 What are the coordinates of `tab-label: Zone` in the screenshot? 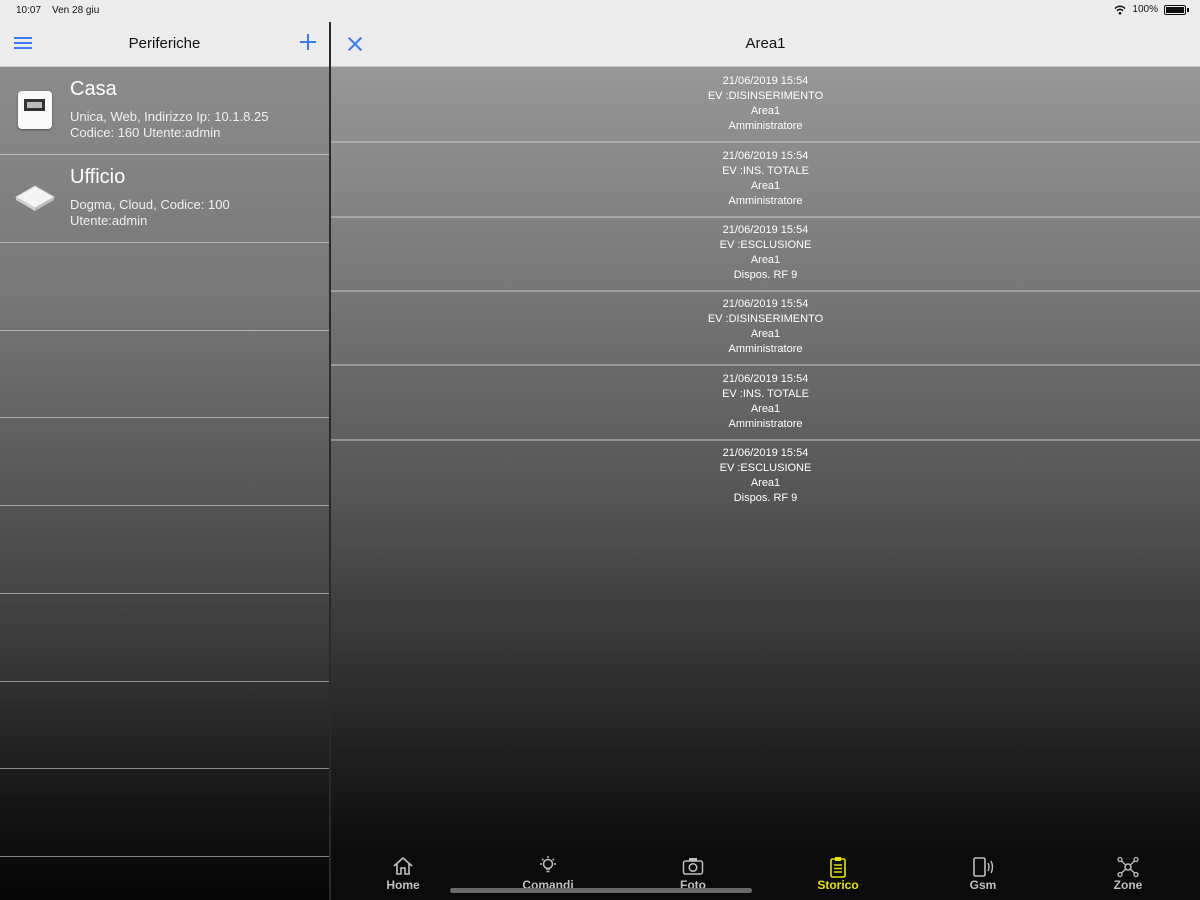 It's located at (1128, 885).